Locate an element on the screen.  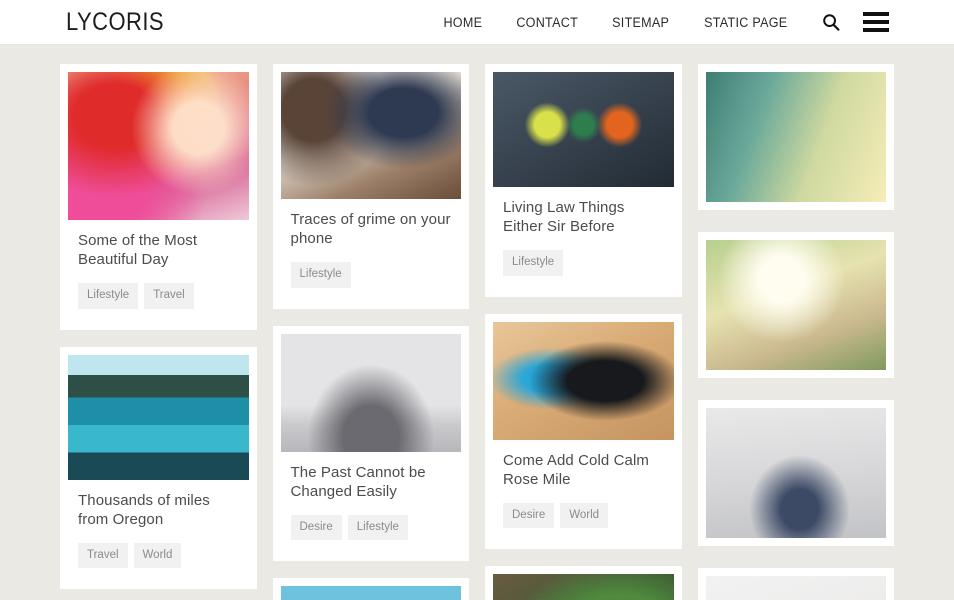
post-card: In Up So Discovery ExplainedTravel is located at coordinates (370, 589).